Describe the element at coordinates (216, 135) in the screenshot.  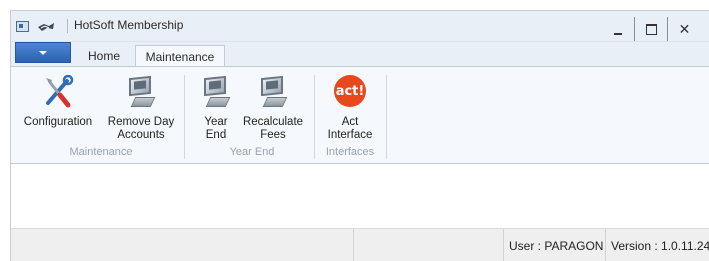
I see `year-end-label-line2: End` at that location.